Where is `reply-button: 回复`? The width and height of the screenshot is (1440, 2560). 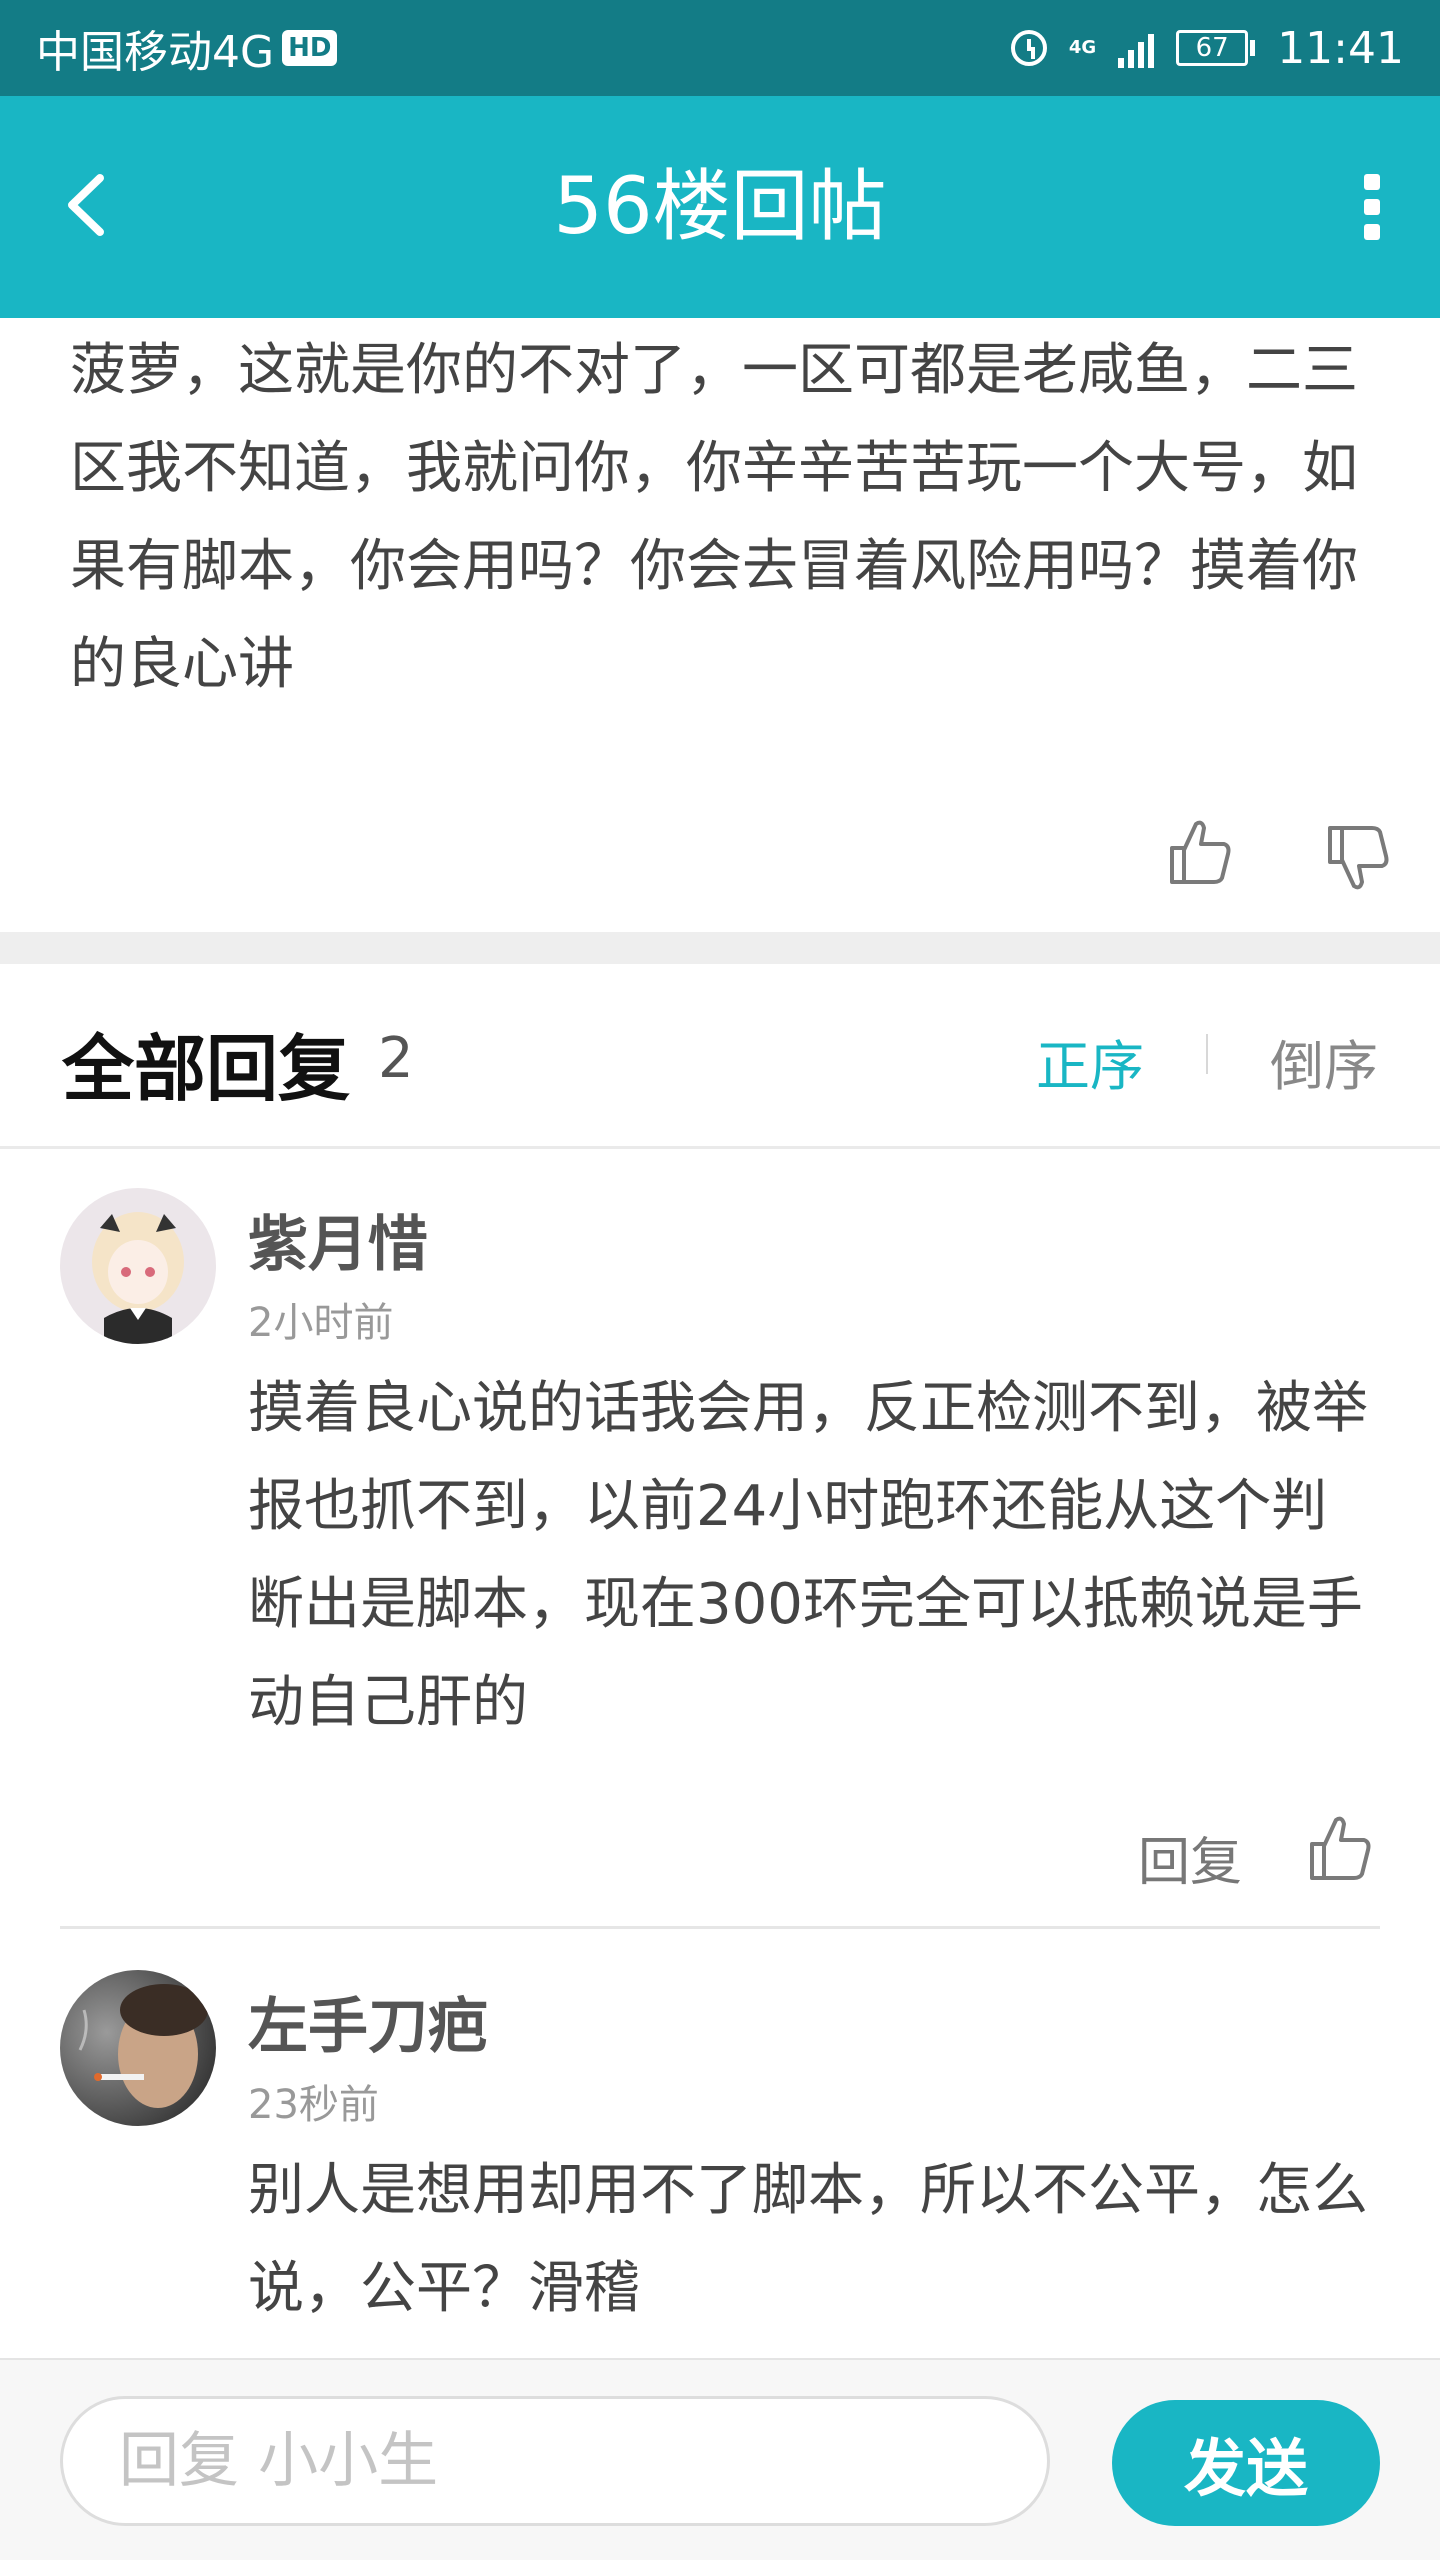 reply-button: 回复 is located at coordinates (1190, 1857).